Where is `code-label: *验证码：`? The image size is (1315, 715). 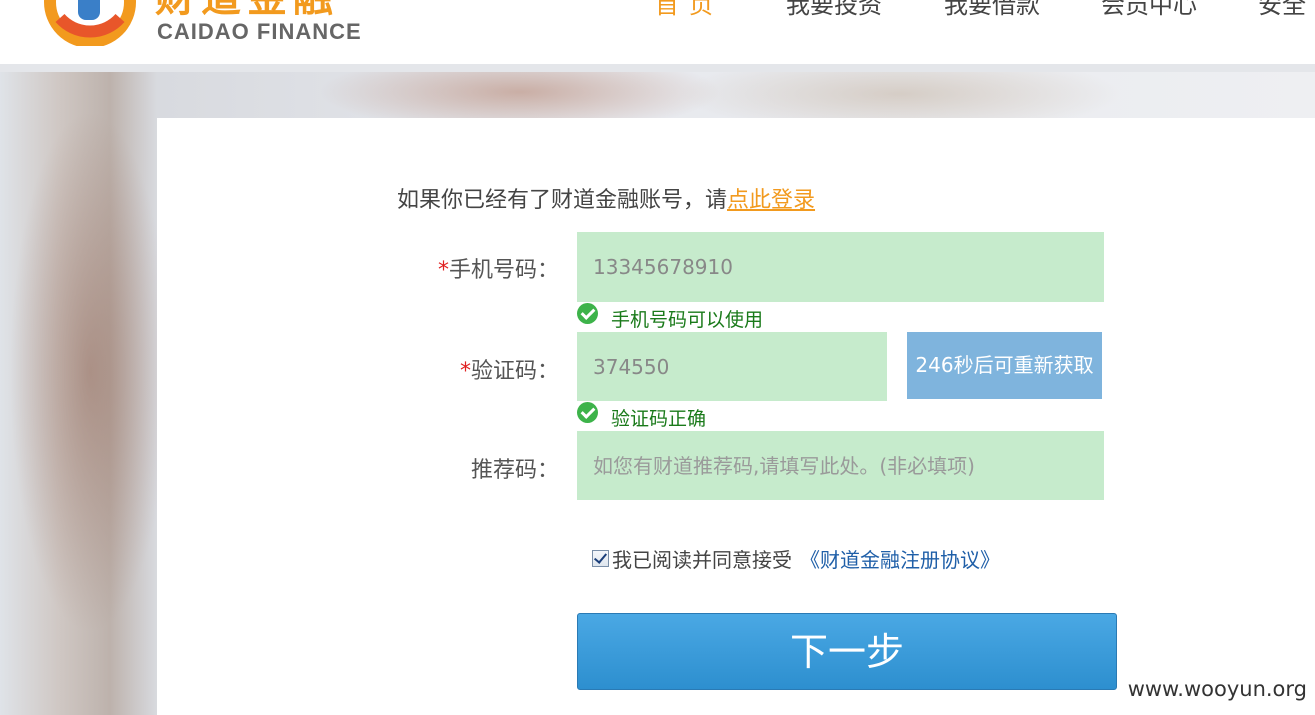 code-label: *验证码： is located at coordinates (434, 369).